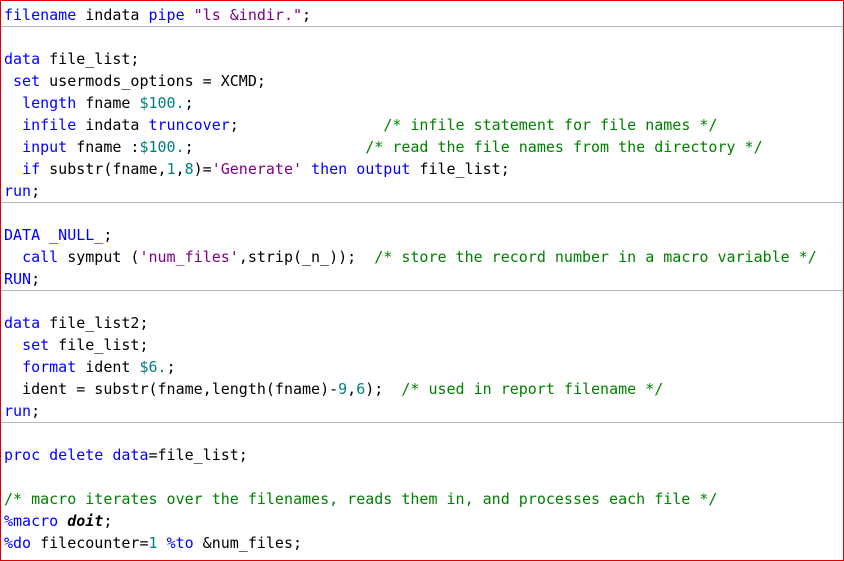 This screenshot has width=844, height=561. I want to click on code-token-cmt: /* used in report filename */, so click(532, 389).